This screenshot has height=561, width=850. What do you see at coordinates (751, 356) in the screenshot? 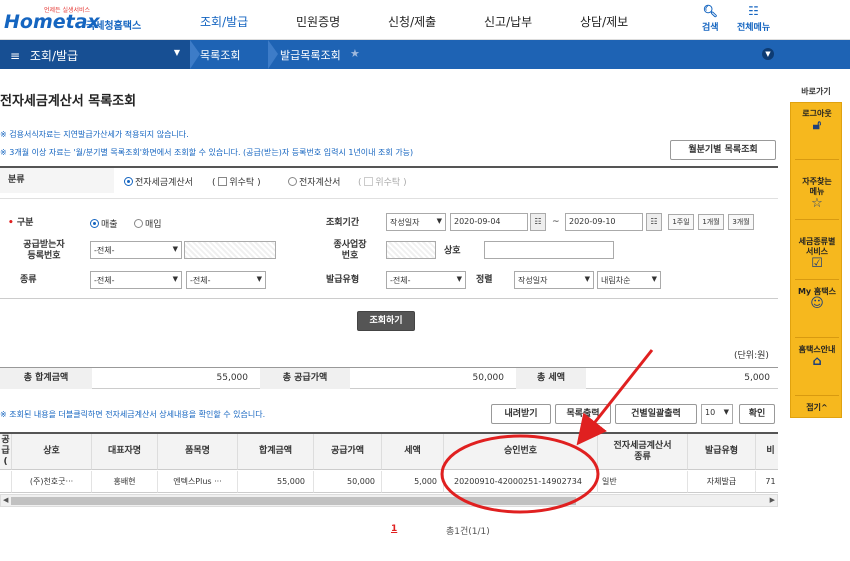
I see `unit-label: (단위:원)` at bounding box center [751, 356].